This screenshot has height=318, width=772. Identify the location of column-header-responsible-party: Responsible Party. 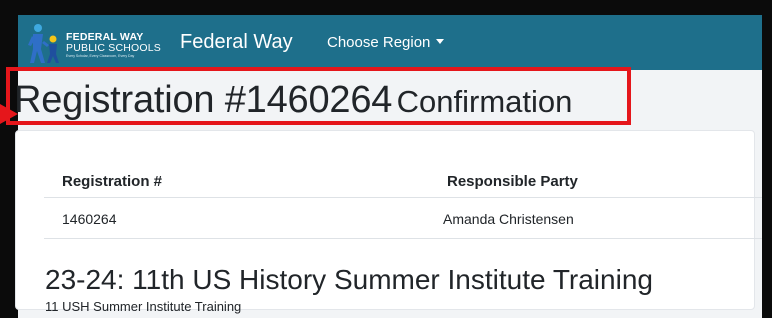
(512, 181).